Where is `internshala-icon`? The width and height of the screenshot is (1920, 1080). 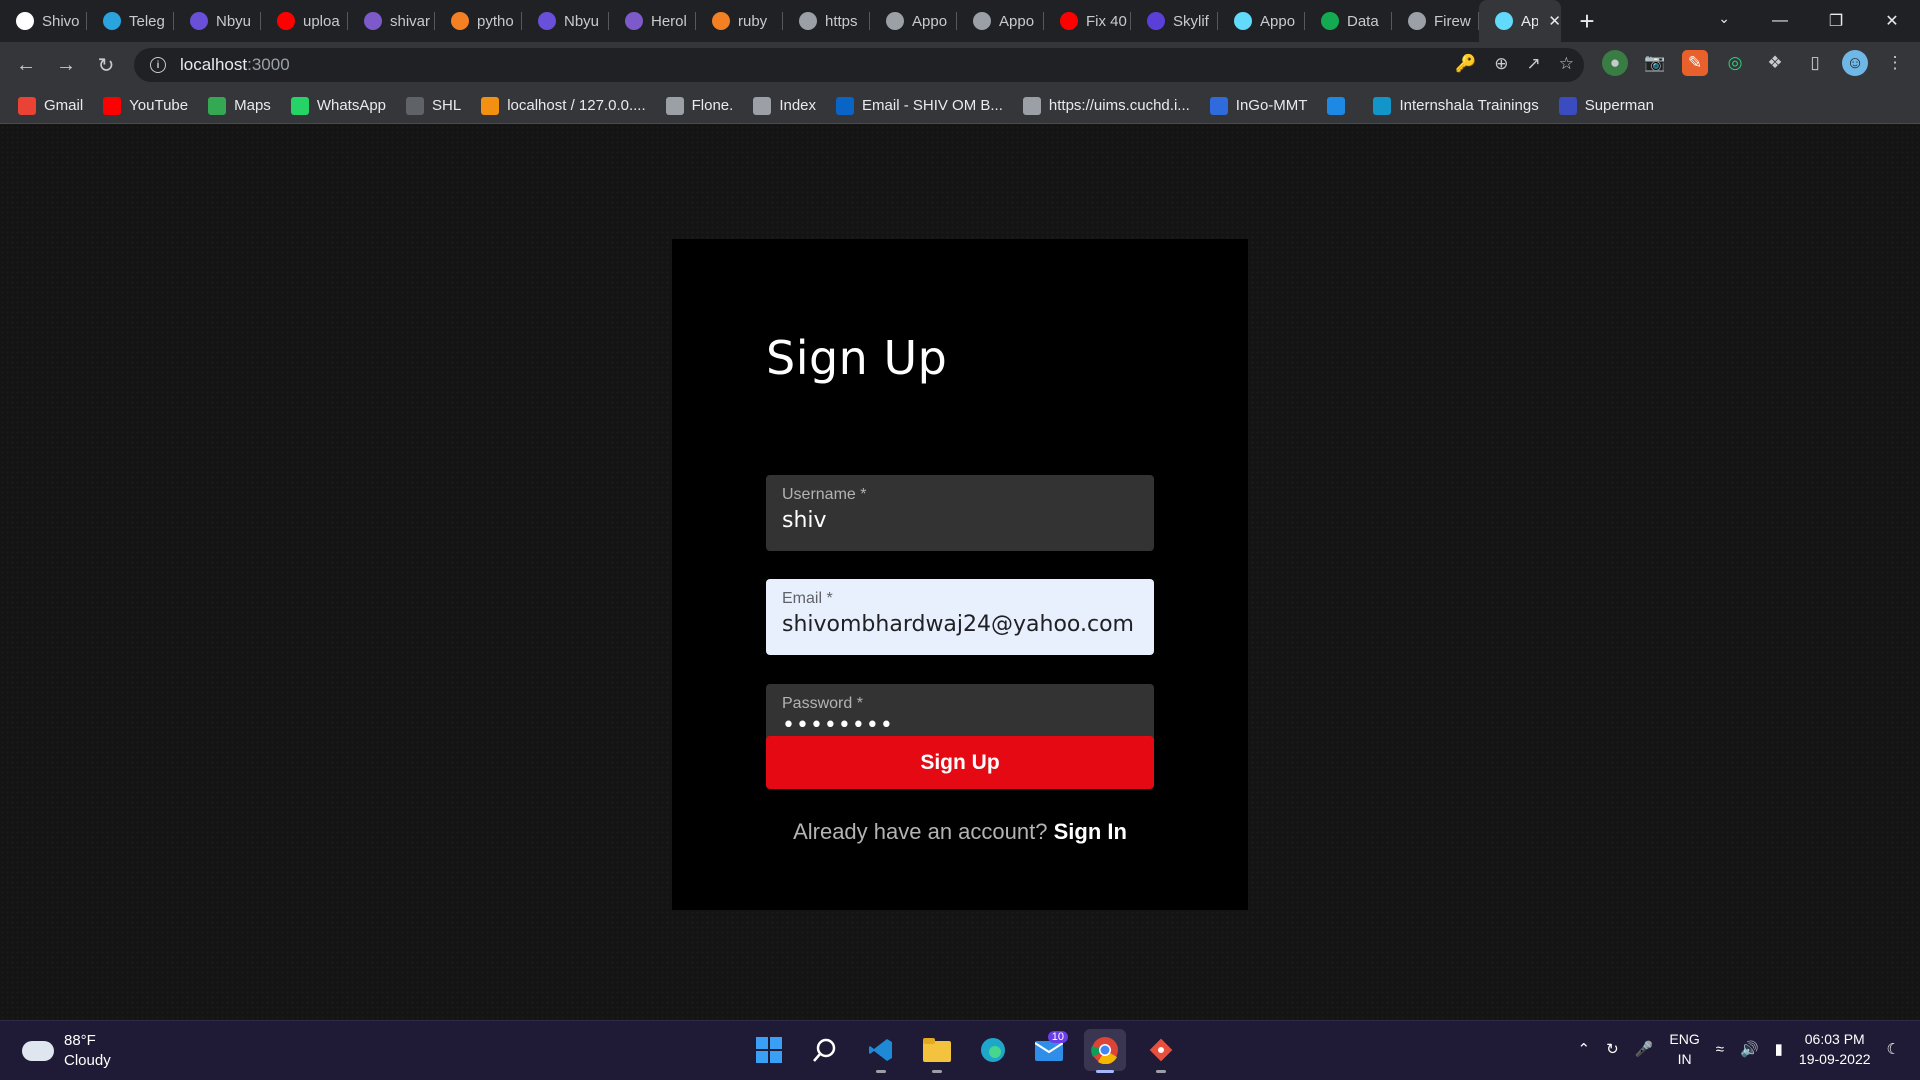
internshala-icon is located at coordinates (1382, 105).